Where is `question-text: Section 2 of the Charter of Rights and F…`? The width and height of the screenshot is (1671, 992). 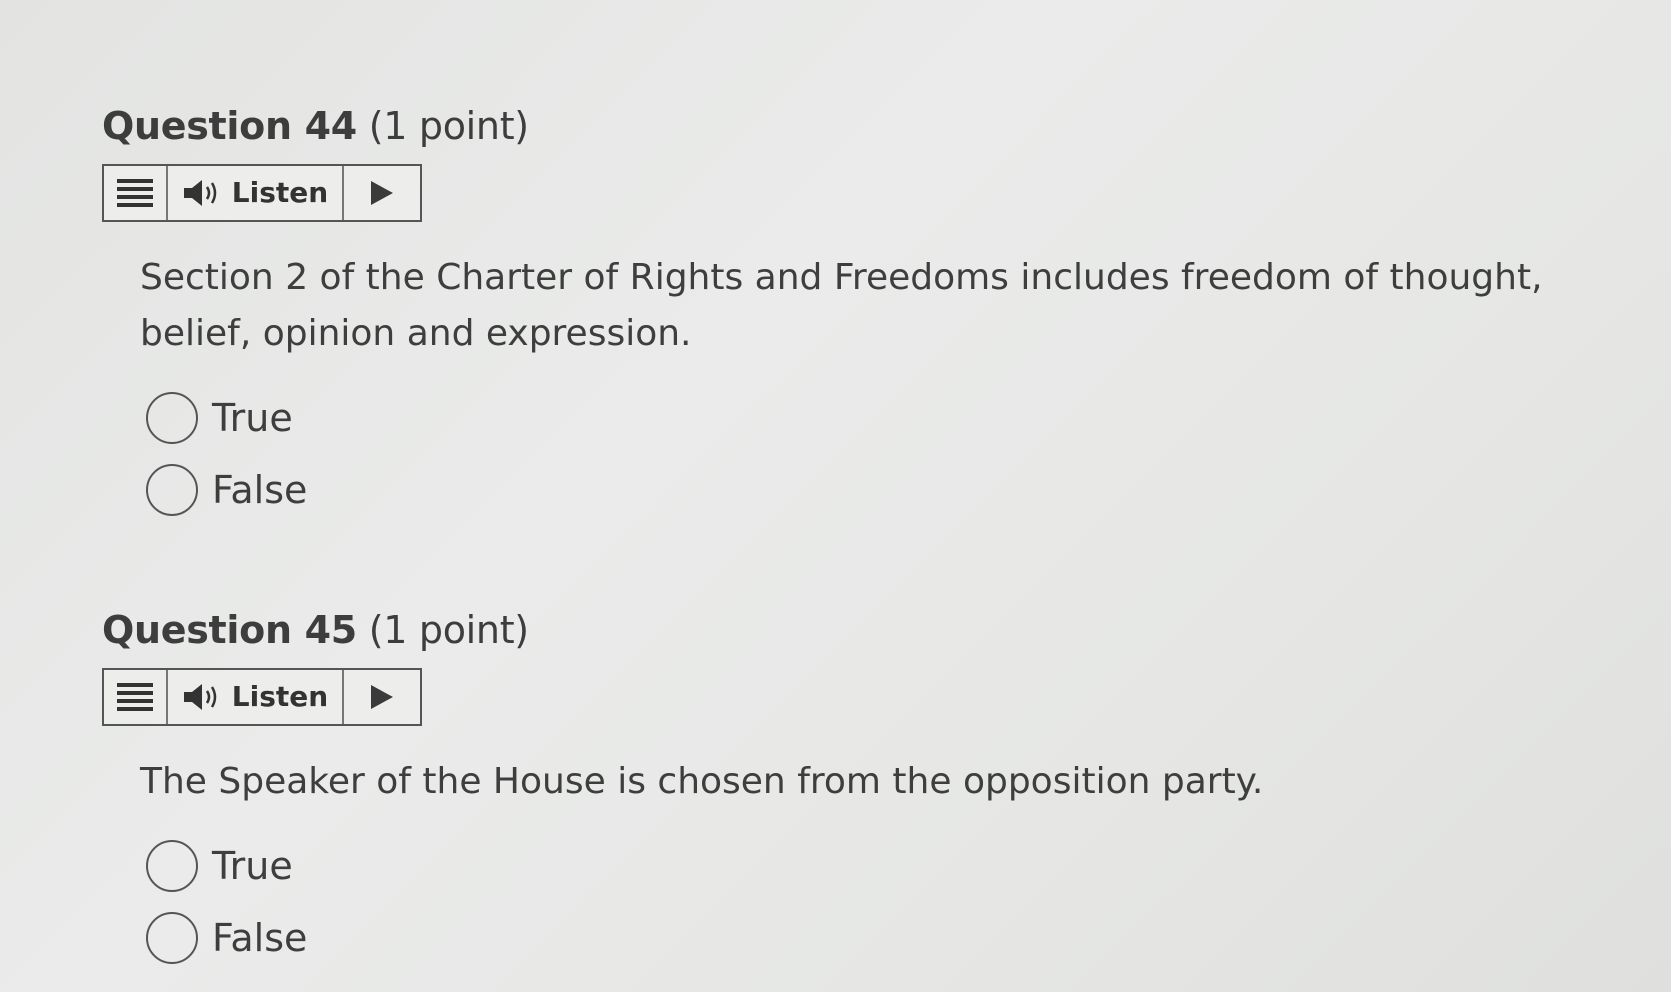 question-text: Section 2 of the Charter of Rights and F… is located at coordinates (841, 305).